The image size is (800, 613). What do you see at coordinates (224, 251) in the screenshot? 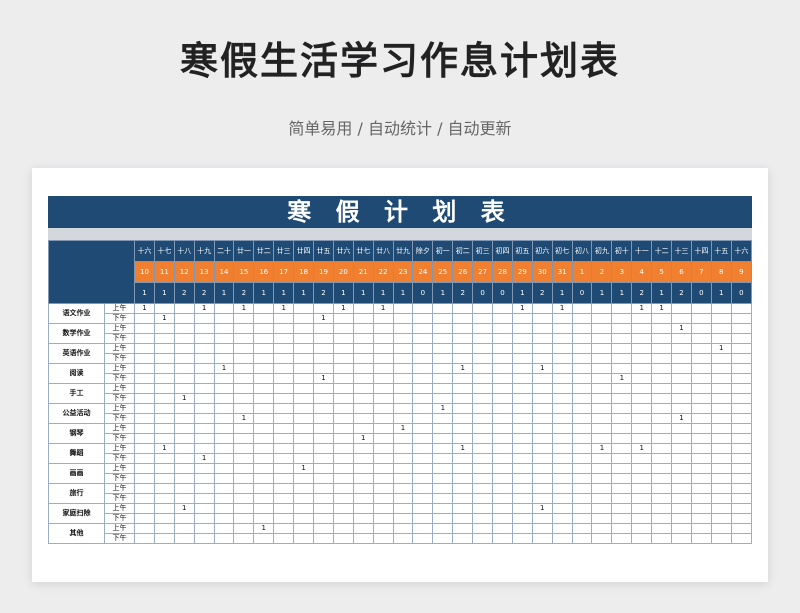
I see `lunar-day-cell: 二十` at bounding box center [224, 251].